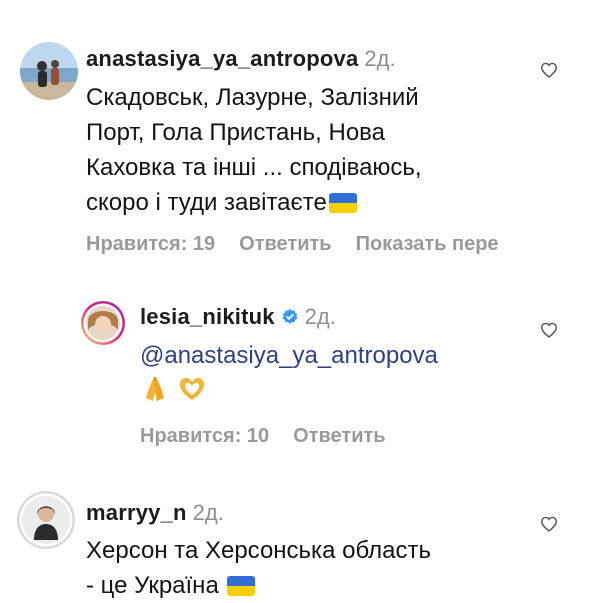 This screenshot has height=603, width=597. I want to click on comment-line: Порт, Гола Пристань, Нова, so click(235, 132).